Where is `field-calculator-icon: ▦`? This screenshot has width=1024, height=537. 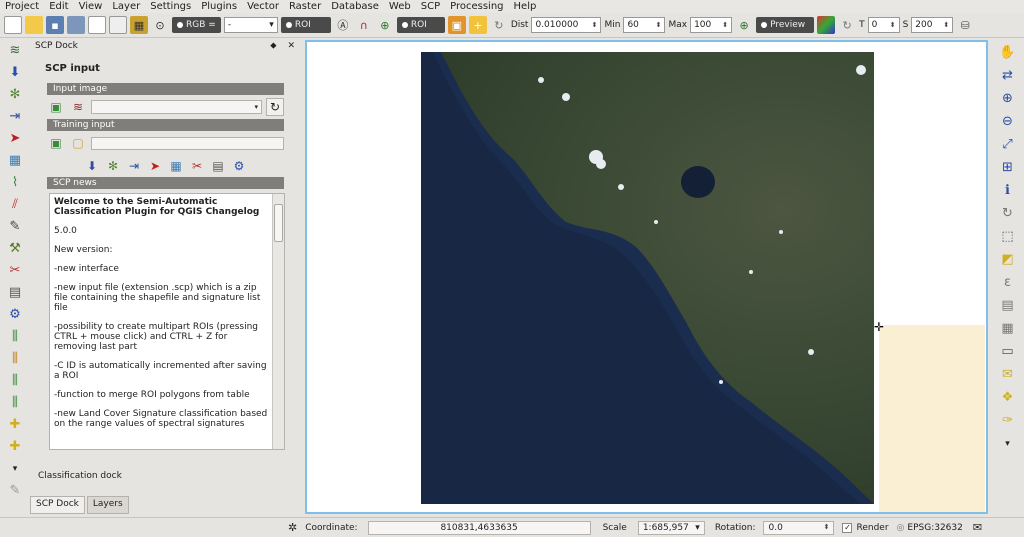
field-calculator-icon: ▦ is located at coordinates (1008, 328).